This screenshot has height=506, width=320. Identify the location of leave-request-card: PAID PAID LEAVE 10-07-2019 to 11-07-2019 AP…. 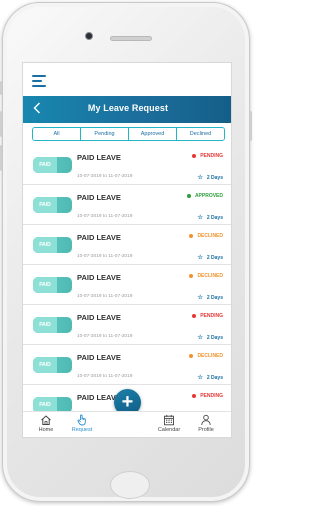
(127, 205).